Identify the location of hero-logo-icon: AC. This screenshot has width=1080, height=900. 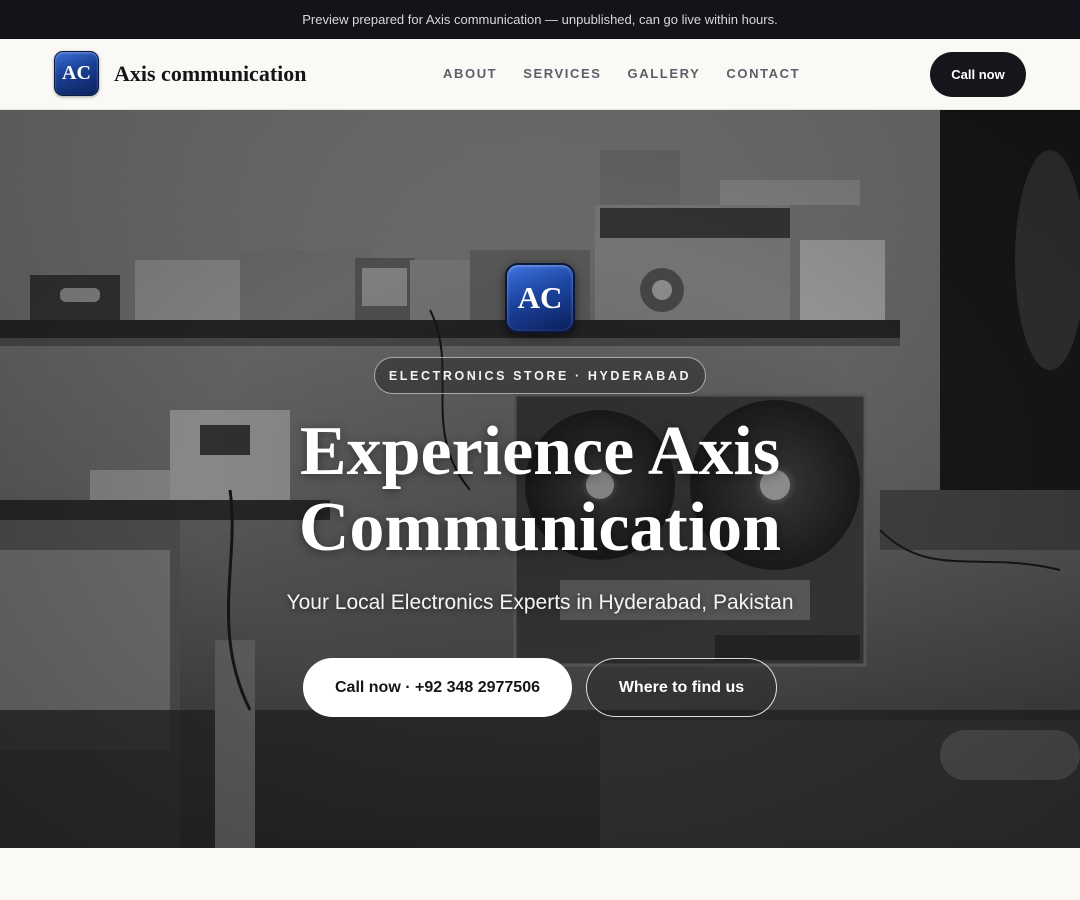
(540, 298).